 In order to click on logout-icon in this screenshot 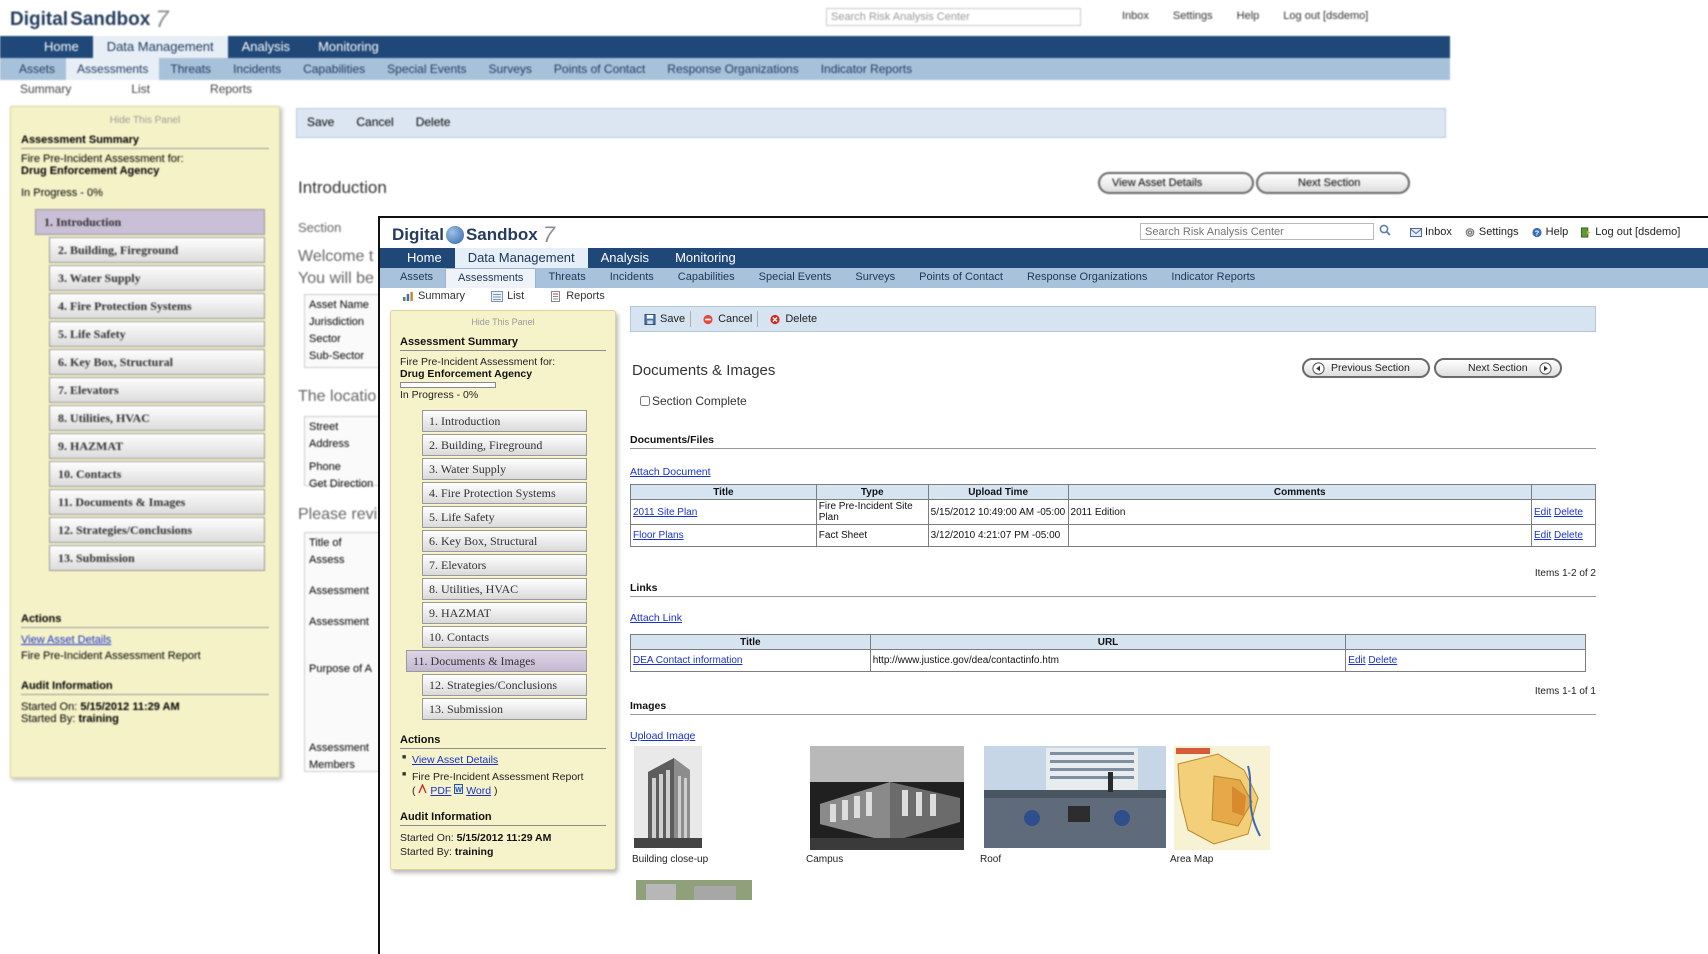, I will do `click(1586, 232)`.